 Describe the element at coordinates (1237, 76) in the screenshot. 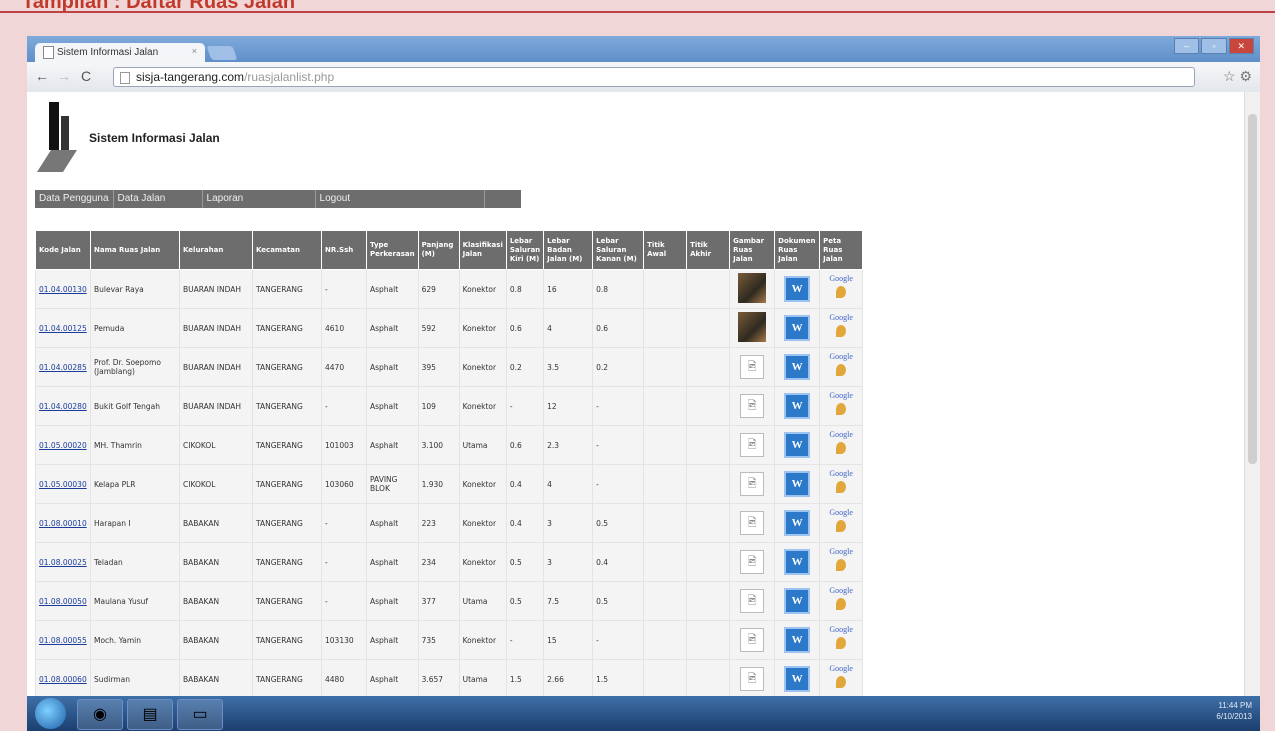

I see `star-icon: ☆ ⚙` at that location.